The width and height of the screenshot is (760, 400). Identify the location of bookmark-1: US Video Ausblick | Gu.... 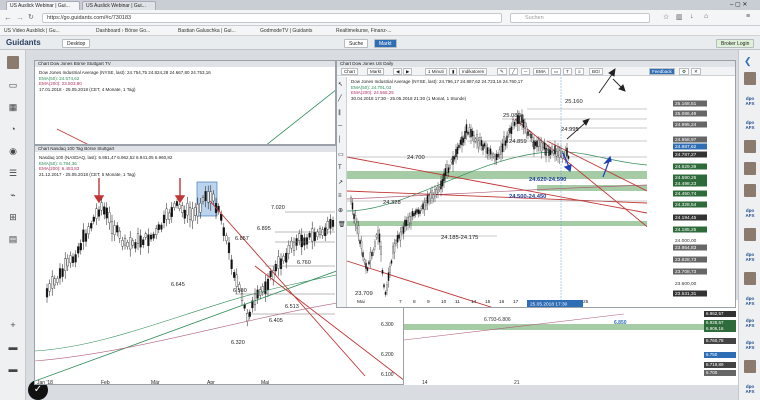
(32, 31).